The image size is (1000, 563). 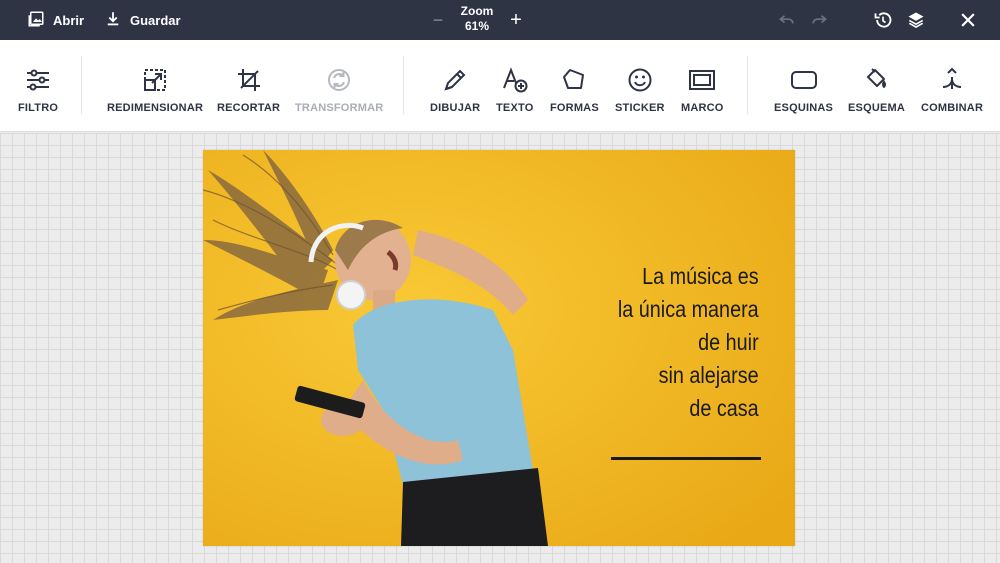 What do you see at coordinates (883, 20) in the screenshot?
I see `history-icon` at bounding box center [883, 20].